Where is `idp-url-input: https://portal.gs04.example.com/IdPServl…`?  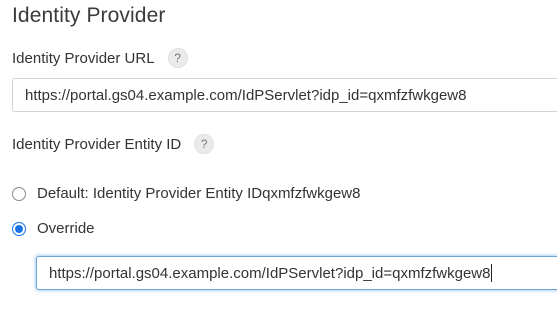
idp-url-input: https://portal.gs04.example.com/IdPServl… is located at coordinates (284, 95).